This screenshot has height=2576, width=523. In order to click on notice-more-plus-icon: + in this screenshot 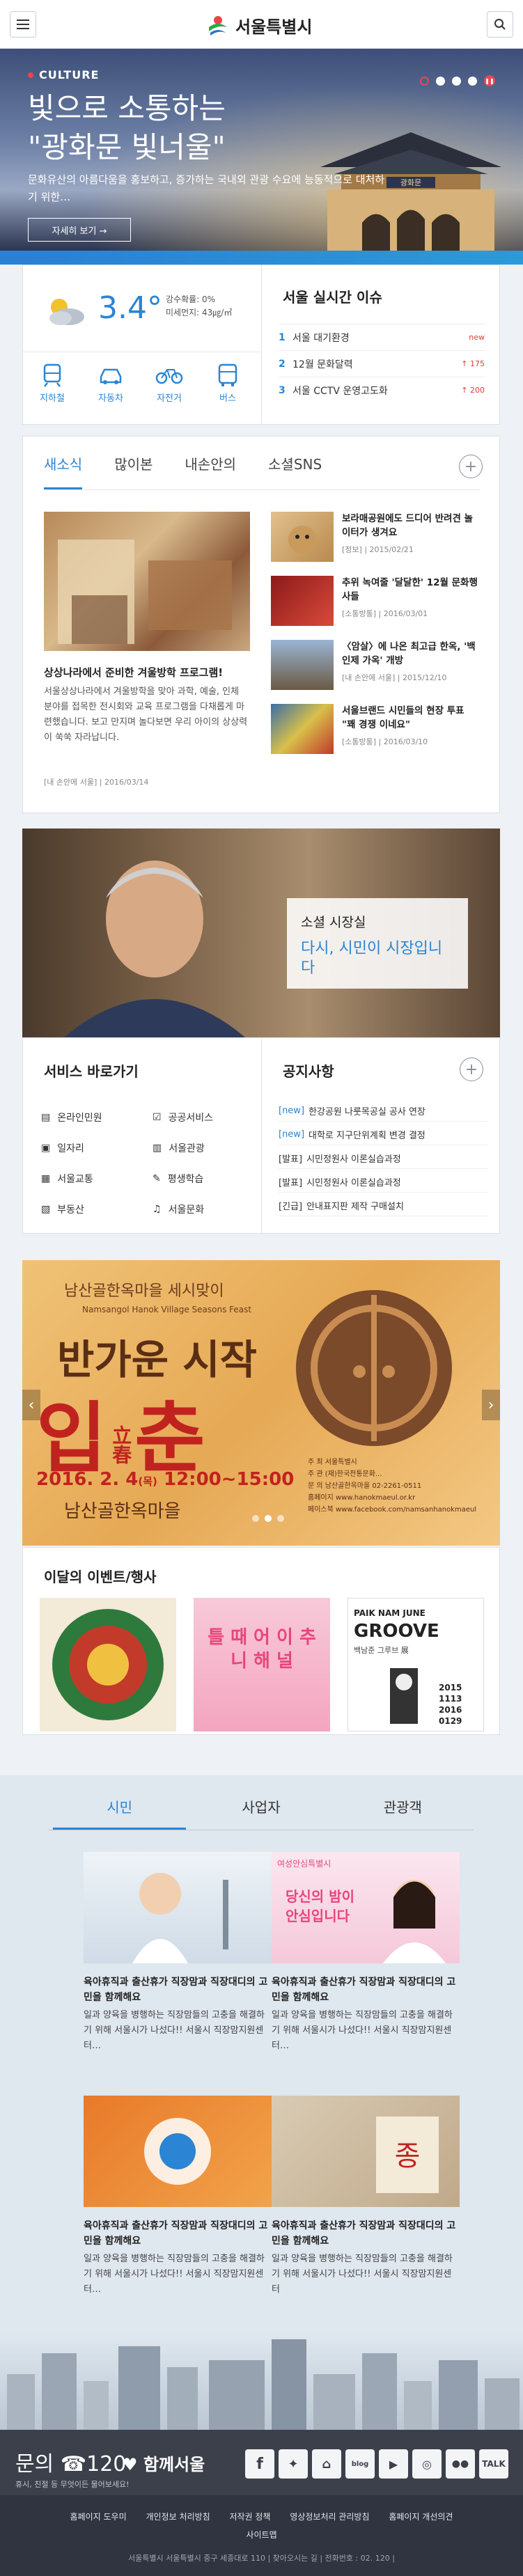, I will do `click(471, 1069)`.